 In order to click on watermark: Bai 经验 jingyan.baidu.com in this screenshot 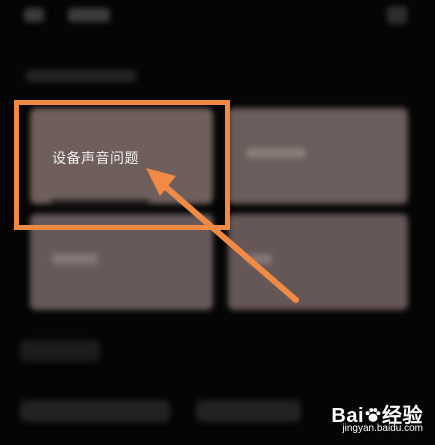, I will do `click(359, 419)`.